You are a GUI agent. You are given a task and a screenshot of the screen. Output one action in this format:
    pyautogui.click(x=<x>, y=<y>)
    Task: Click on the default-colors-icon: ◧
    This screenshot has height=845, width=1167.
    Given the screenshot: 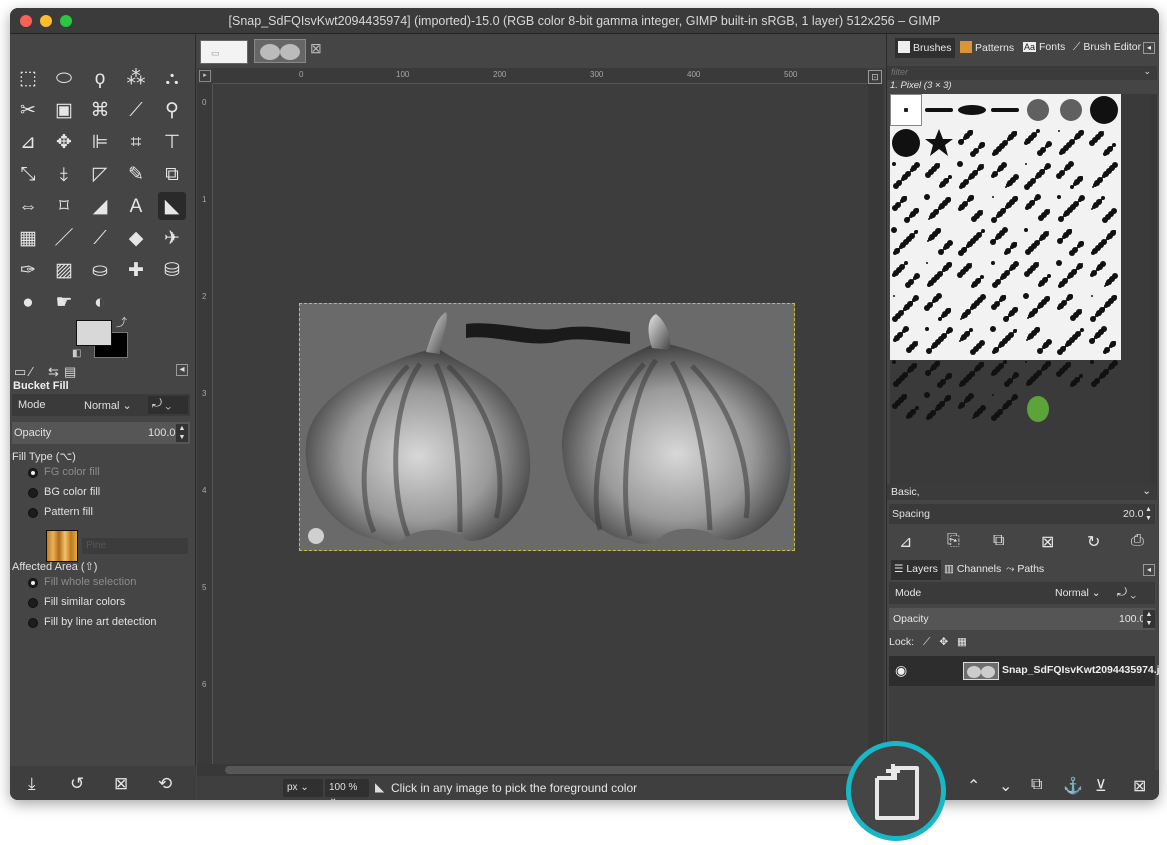 What is the action you would take?
    pyautogui.click(x=76, y=353)
    